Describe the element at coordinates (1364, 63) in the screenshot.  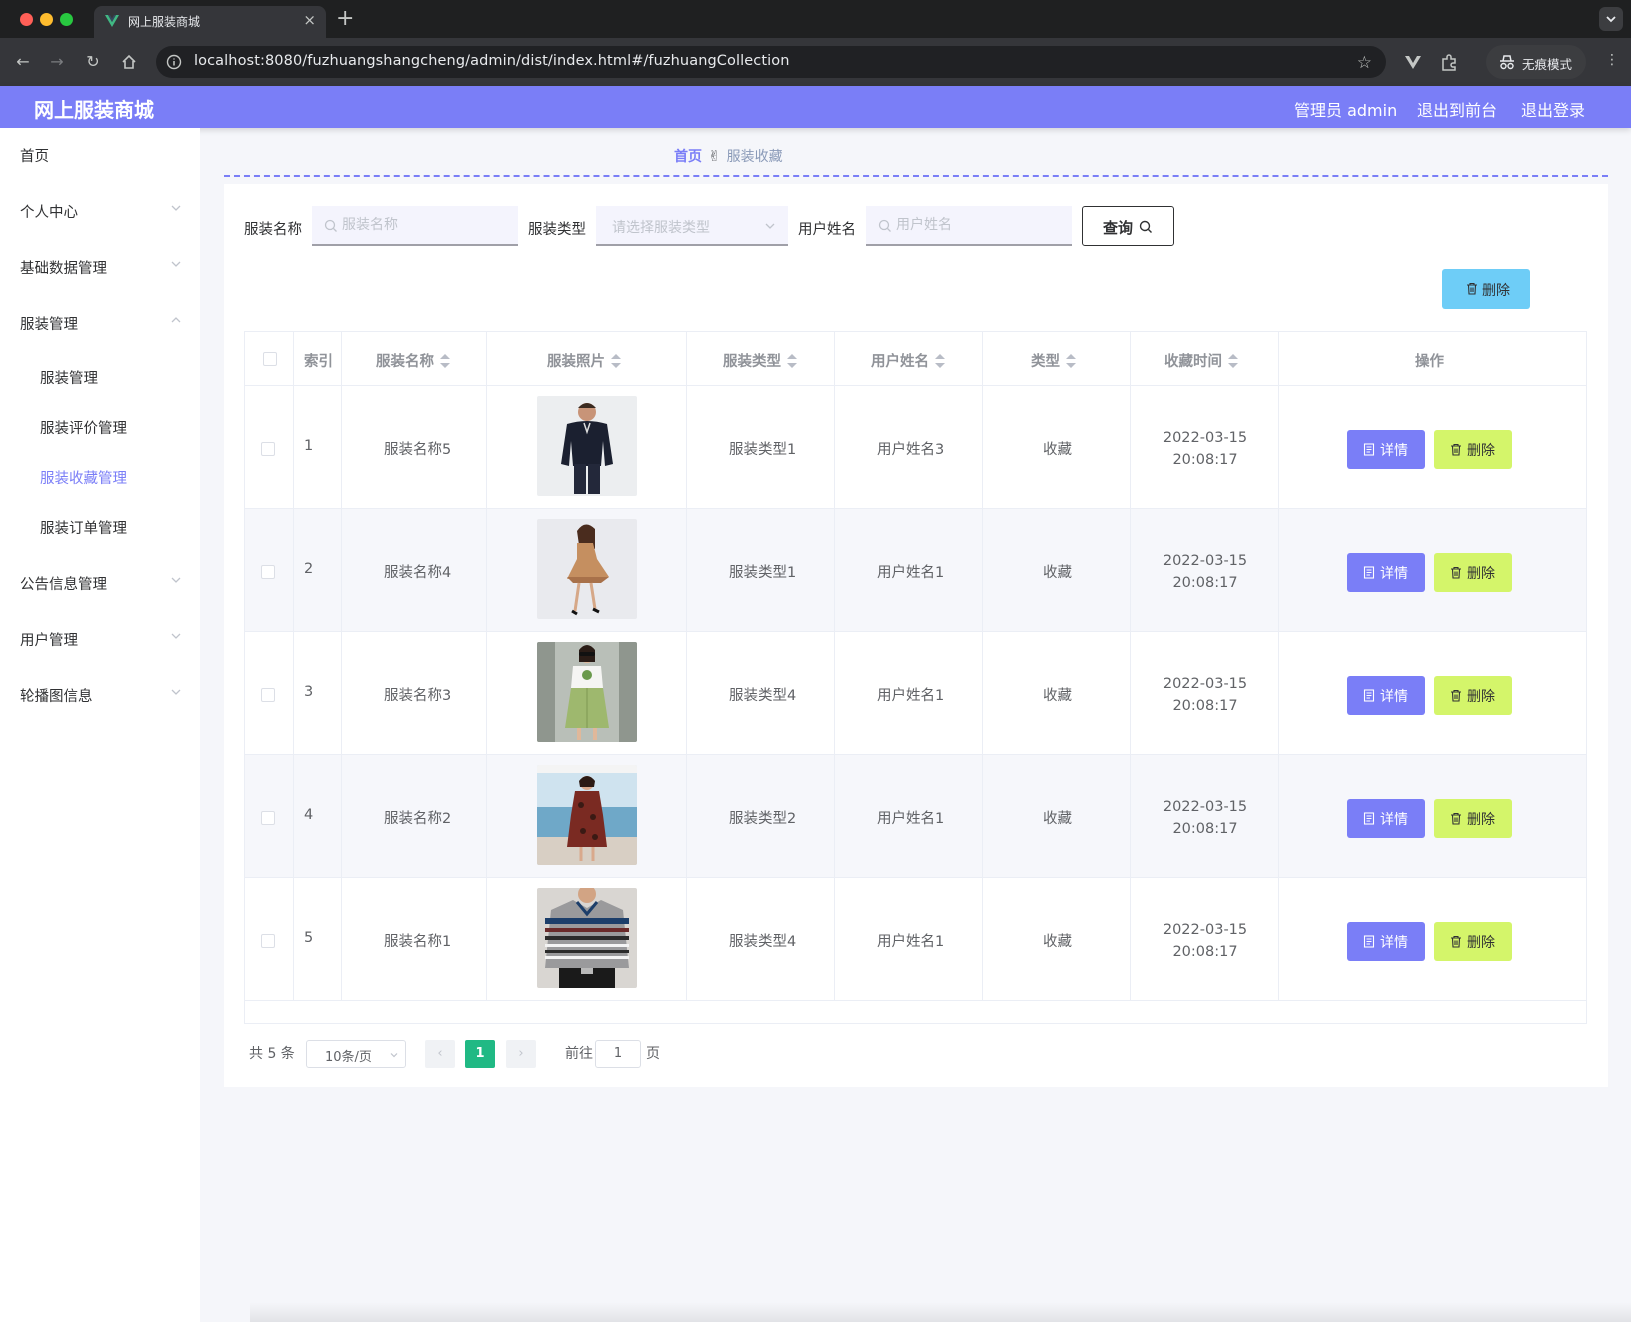
I see `bookmark-star-icon: ☆` at that location.